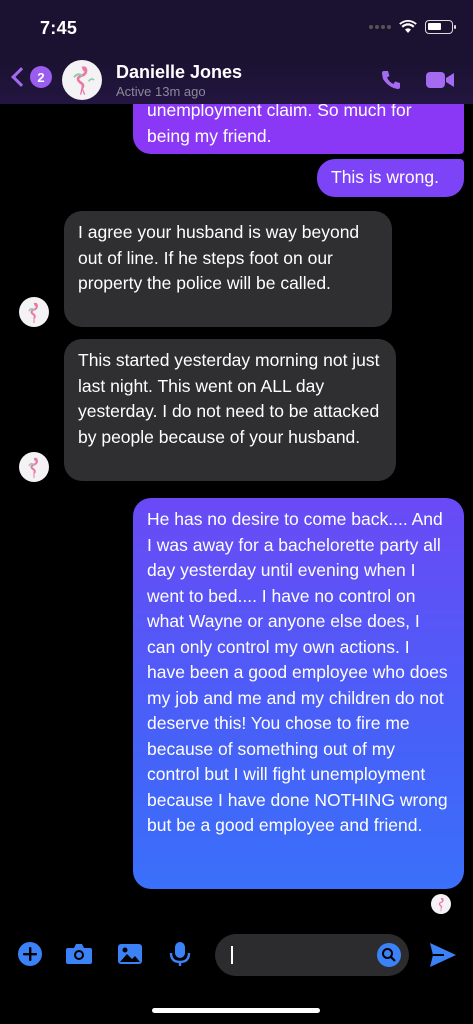 This screenshot has height=1024, width=473. I want to click on header-actions, so click(417, 80).